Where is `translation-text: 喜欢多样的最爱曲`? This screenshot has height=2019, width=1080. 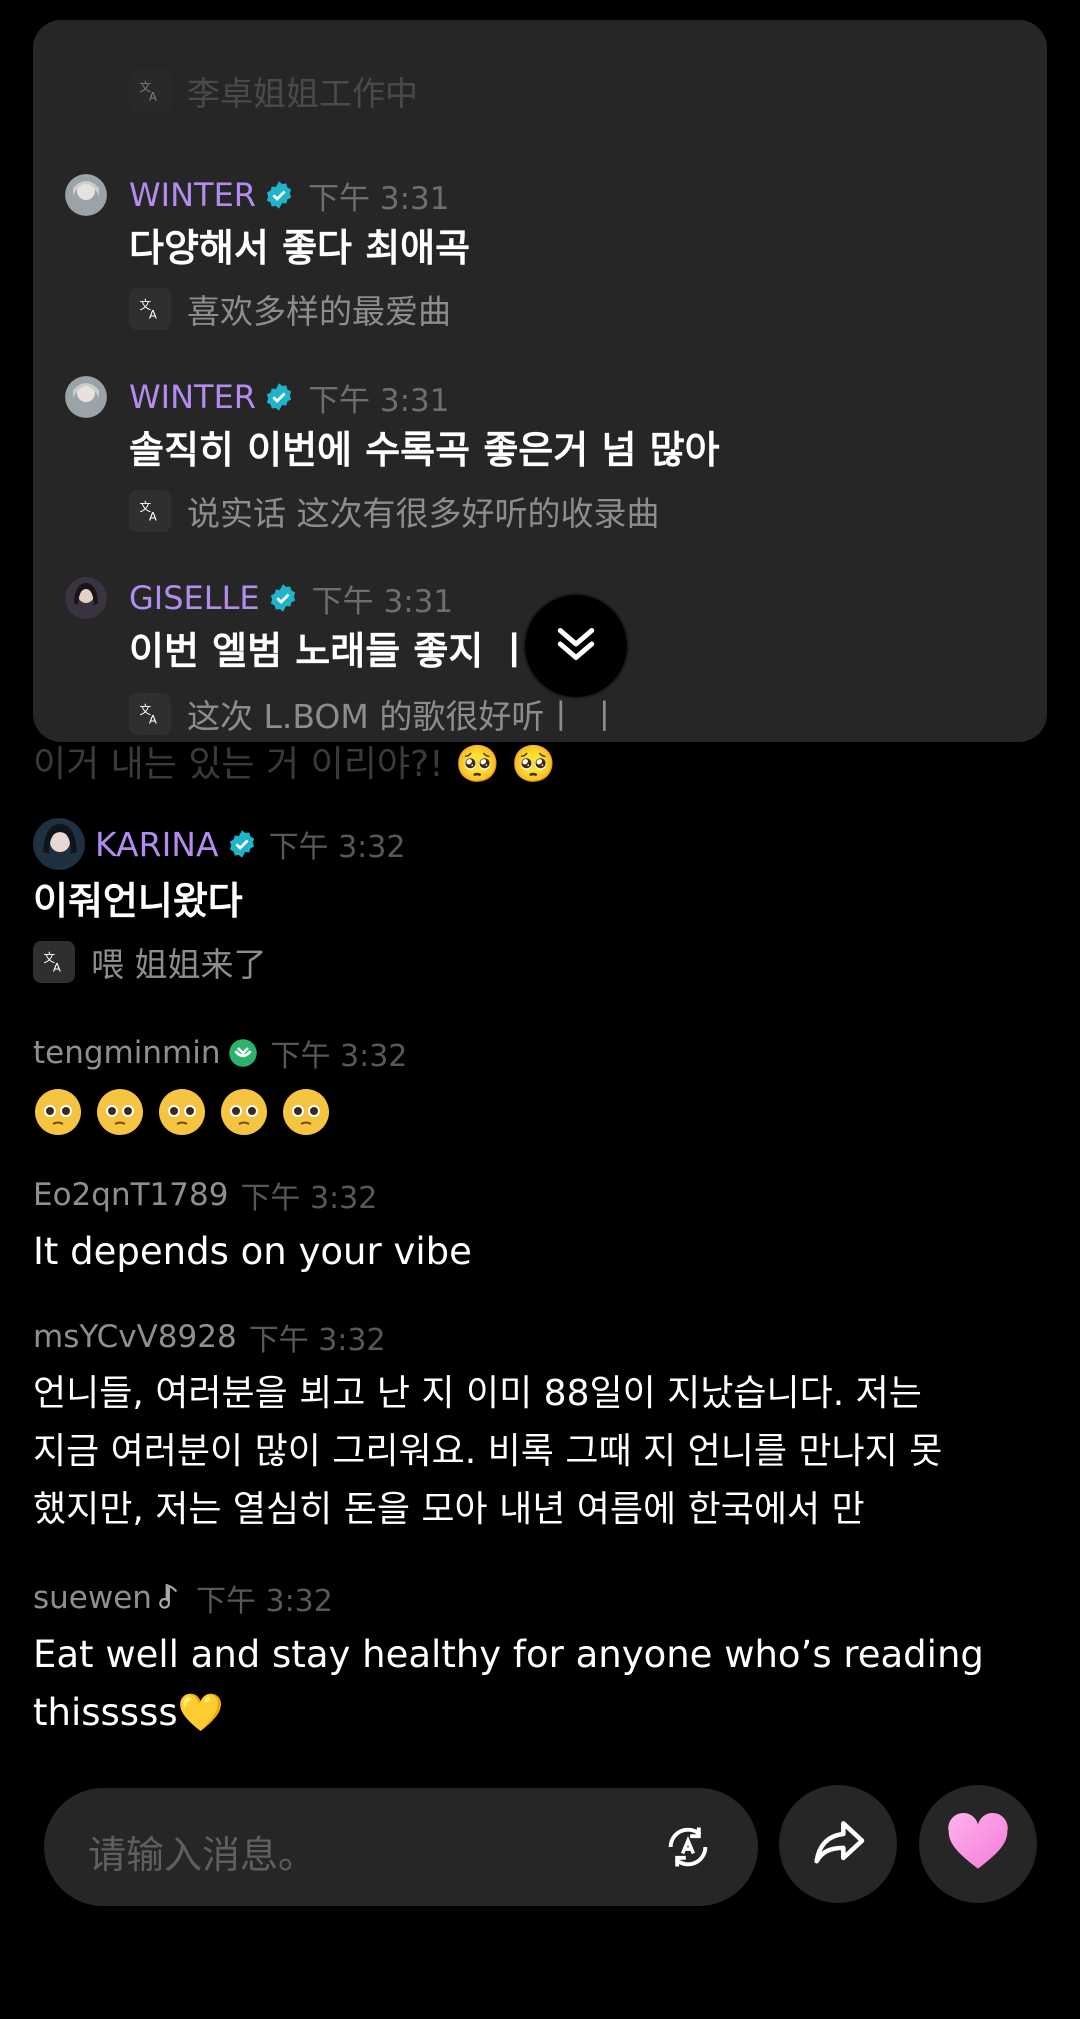
translation-text: 喜欢多样的最爱曲 is located at coordinates (319, 311).